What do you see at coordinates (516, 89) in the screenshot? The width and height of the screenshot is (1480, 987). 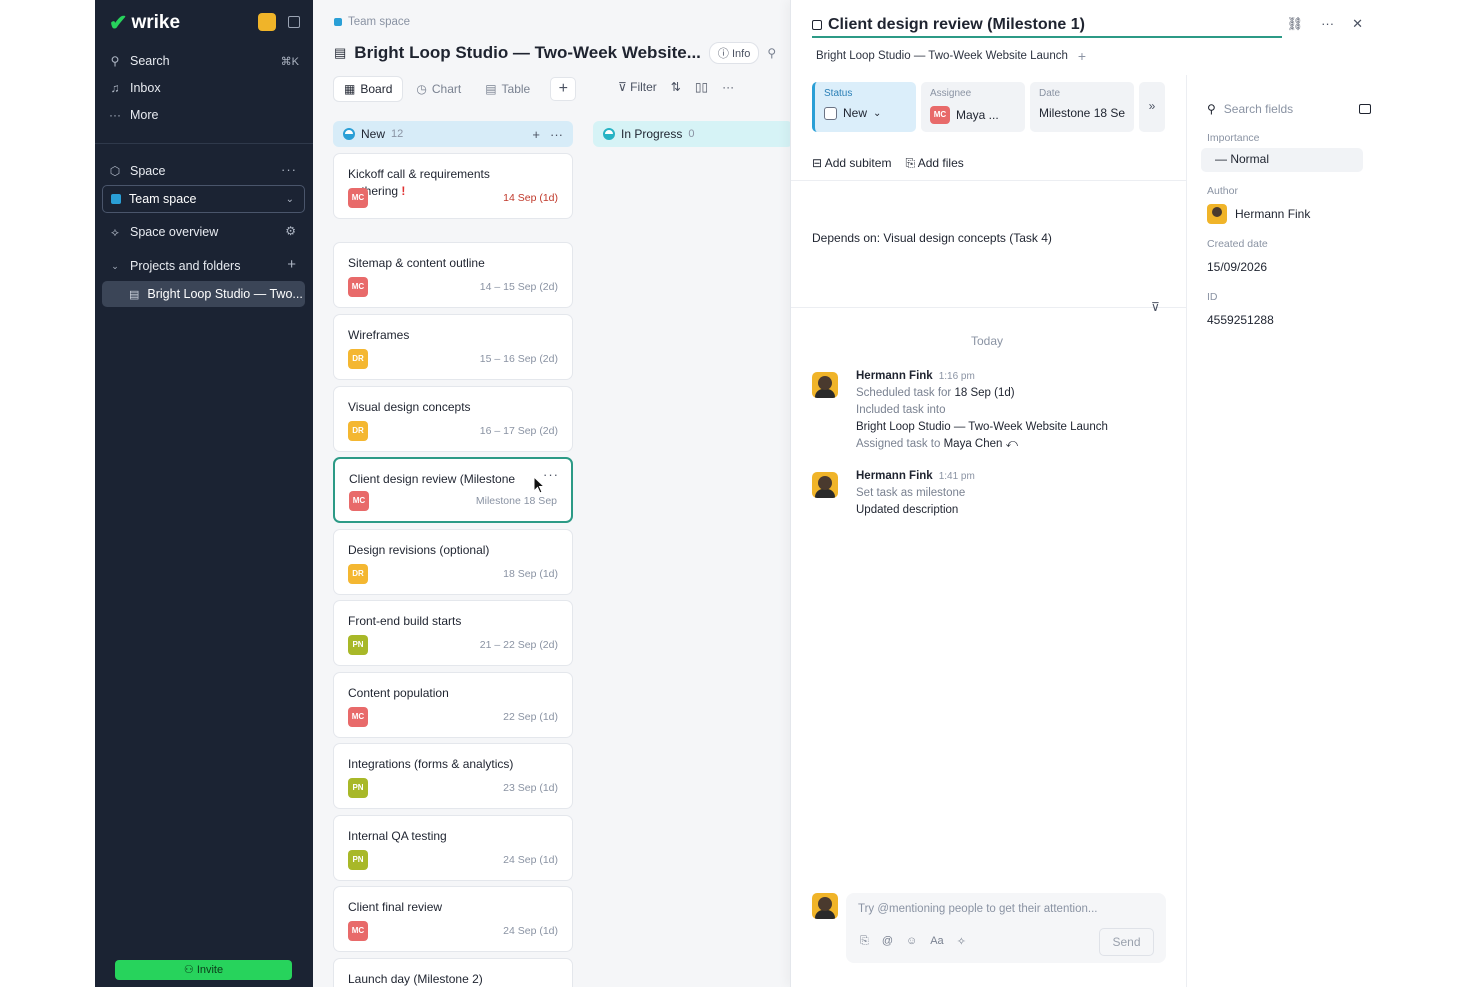 I see `tab-label: Table` at bounding box center [516, 89].